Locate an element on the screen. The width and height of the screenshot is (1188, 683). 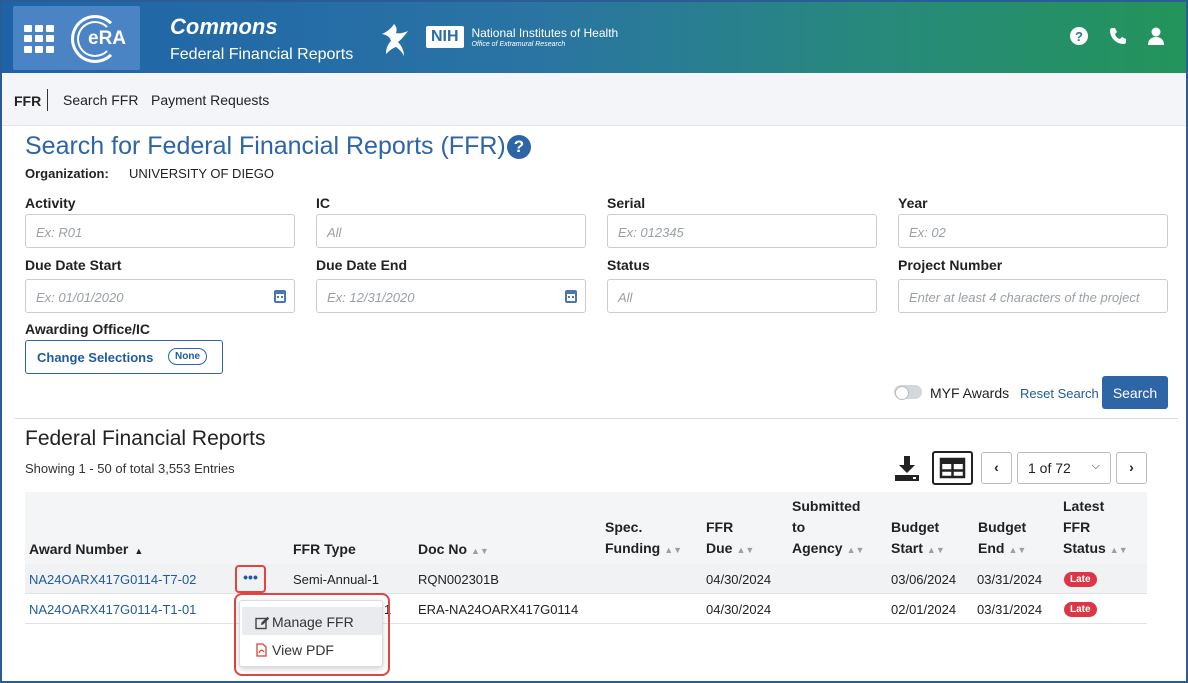
era-logo: eRA is located at coordinates (100, 39).